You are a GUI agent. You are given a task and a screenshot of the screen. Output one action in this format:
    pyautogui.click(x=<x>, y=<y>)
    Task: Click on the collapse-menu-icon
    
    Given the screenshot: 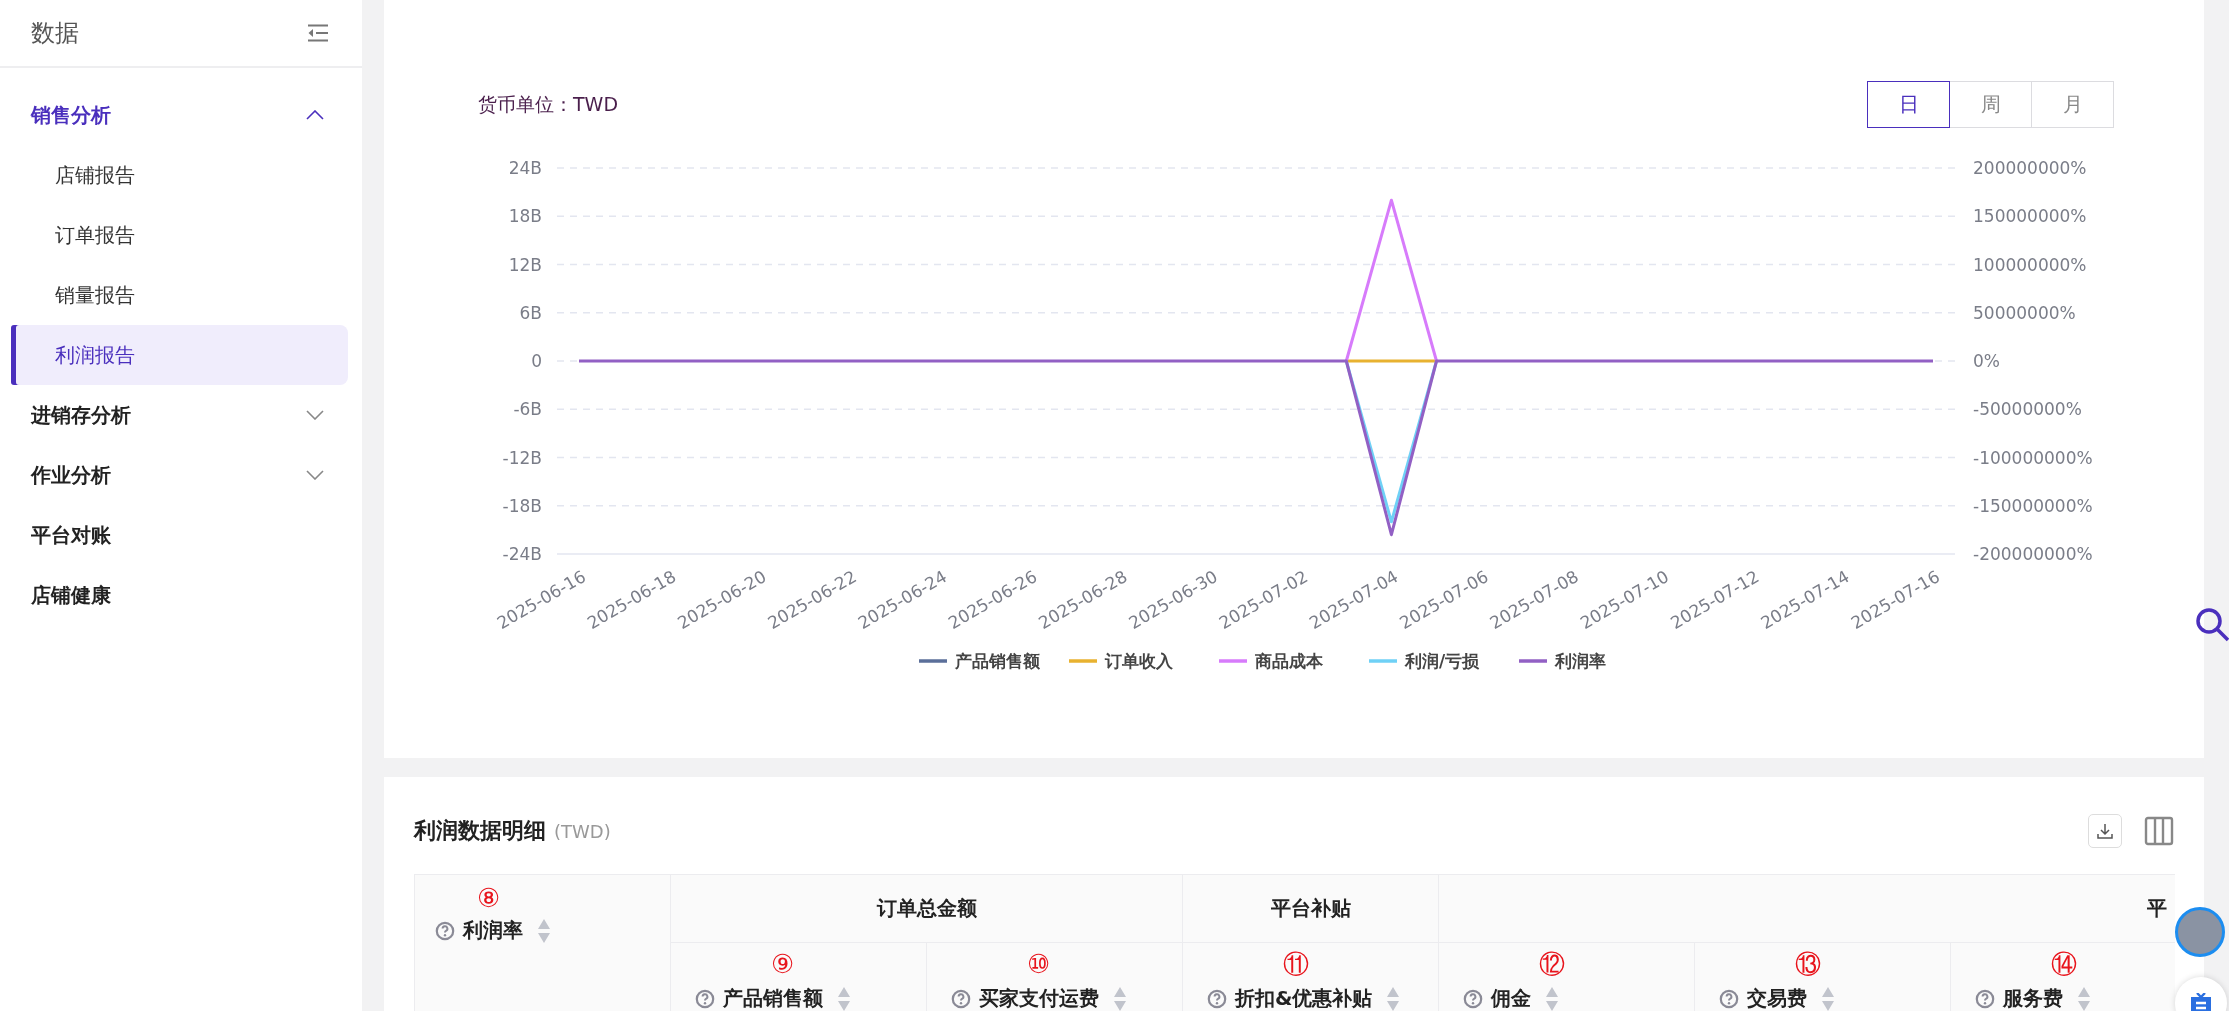 What is the action you would take?
    pyautogui.click(x=318, y=33)
    